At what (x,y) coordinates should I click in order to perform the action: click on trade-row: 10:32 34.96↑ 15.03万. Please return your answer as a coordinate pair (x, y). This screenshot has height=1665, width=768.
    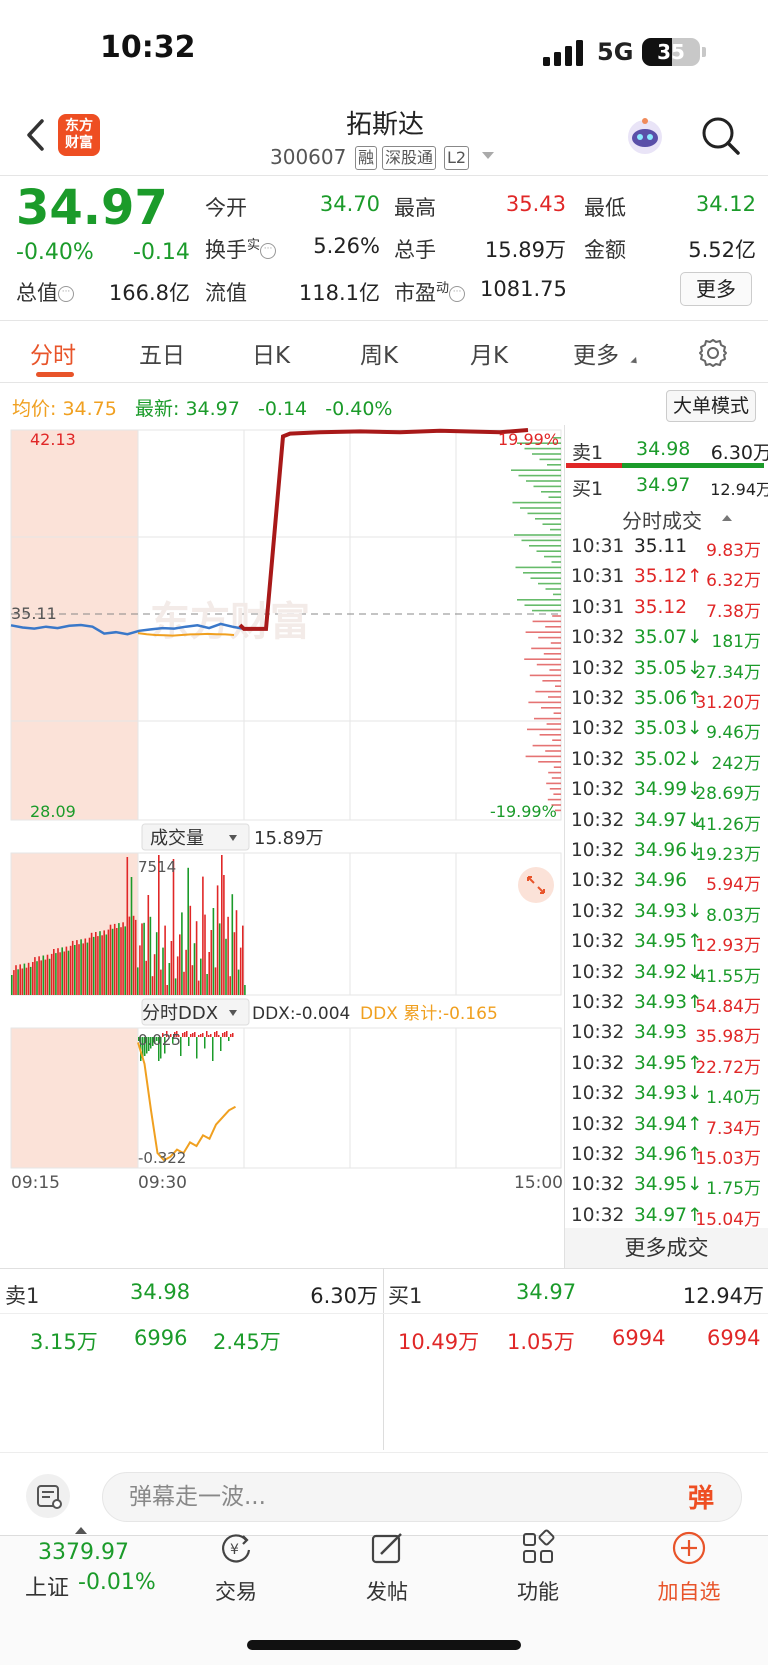
    Looking at the image, I should click on (666, 1158).